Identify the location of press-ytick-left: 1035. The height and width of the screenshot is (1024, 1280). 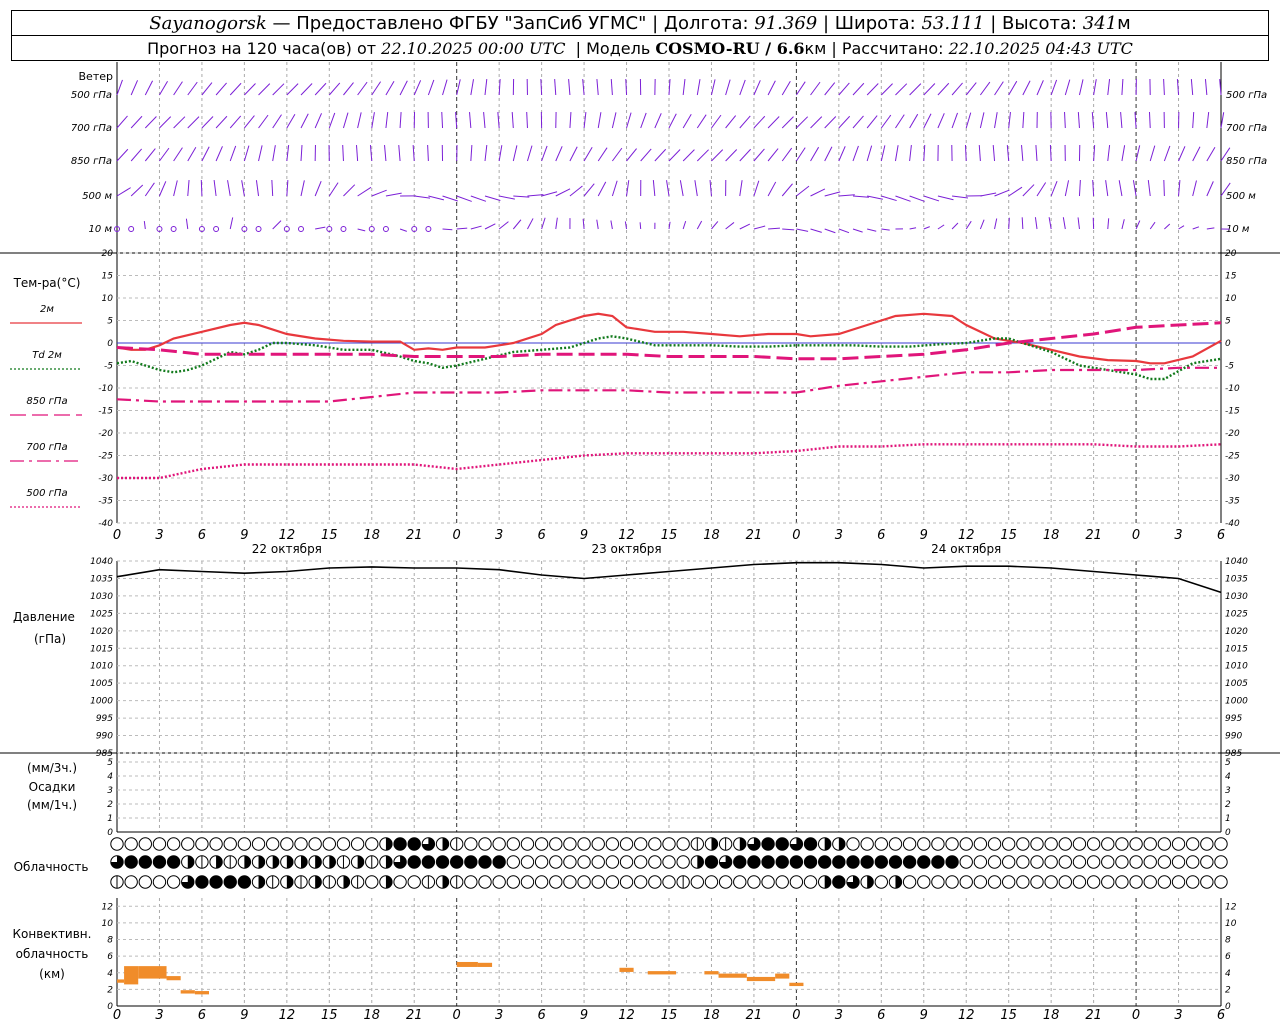
(101, 579).